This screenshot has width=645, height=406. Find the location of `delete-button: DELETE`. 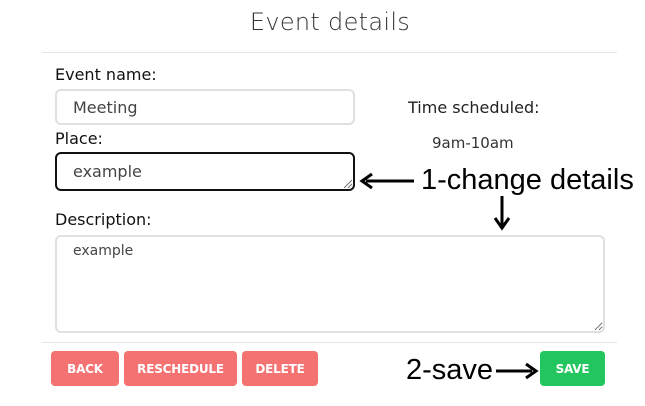

delete-button: DELETE is located at coordinates (280, 368).